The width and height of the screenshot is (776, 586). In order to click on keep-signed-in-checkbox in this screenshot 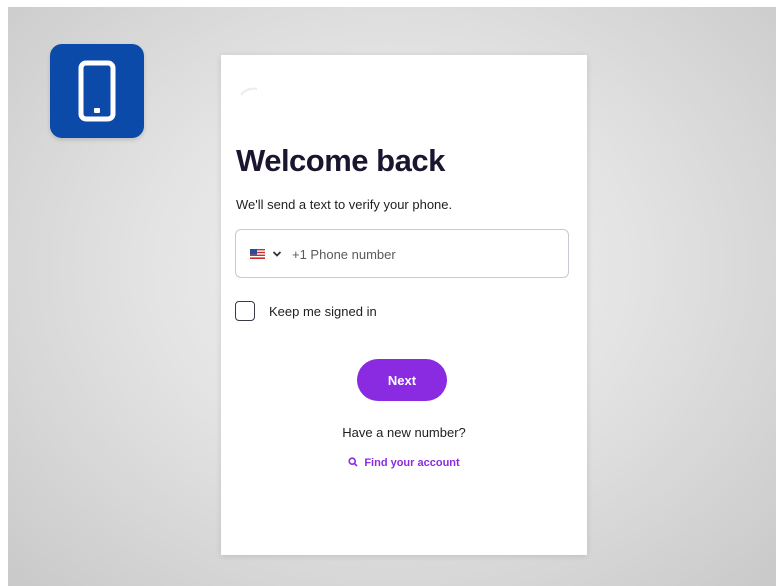, I will do `click(245, 311)`.